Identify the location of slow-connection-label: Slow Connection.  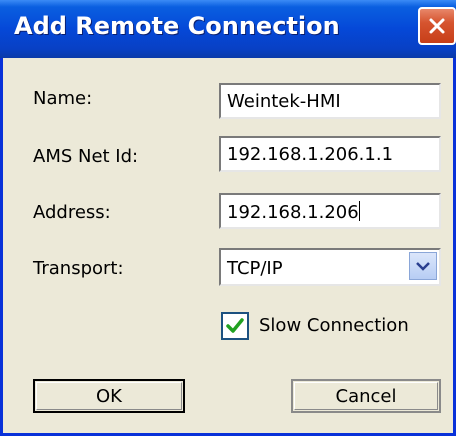
(334, 325).